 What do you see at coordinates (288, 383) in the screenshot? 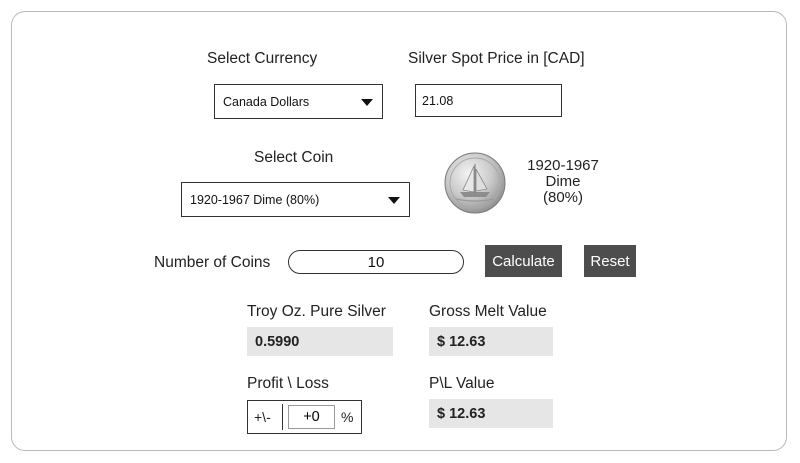
I see `profit-loss-label: Profit \ Loss` at bounding box center [288, 383].